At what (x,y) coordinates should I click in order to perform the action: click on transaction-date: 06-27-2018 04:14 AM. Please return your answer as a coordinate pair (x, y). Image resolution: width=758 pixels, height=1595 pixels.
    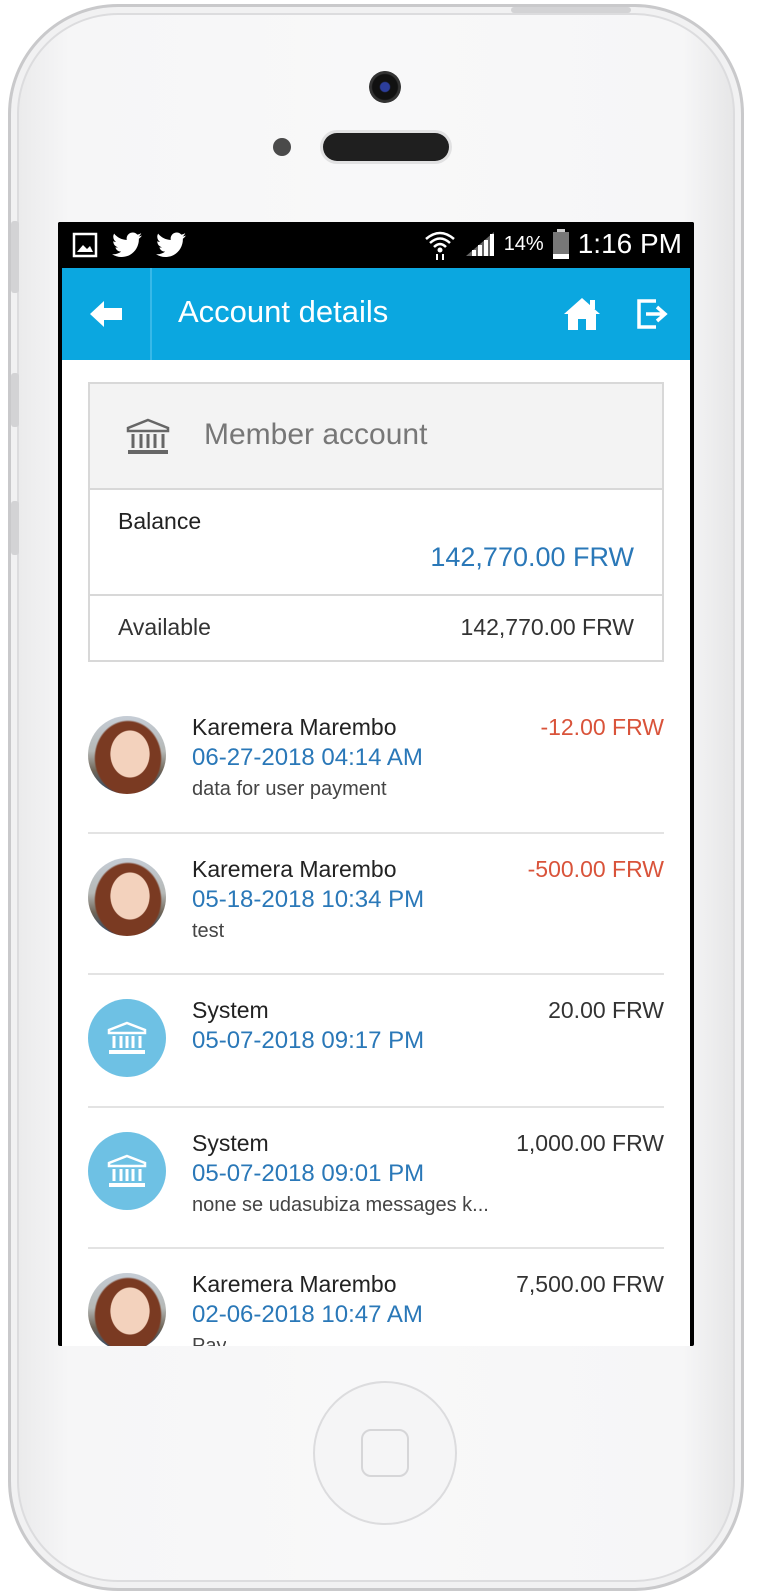
    Looking at the image, I should click on (307, 757).